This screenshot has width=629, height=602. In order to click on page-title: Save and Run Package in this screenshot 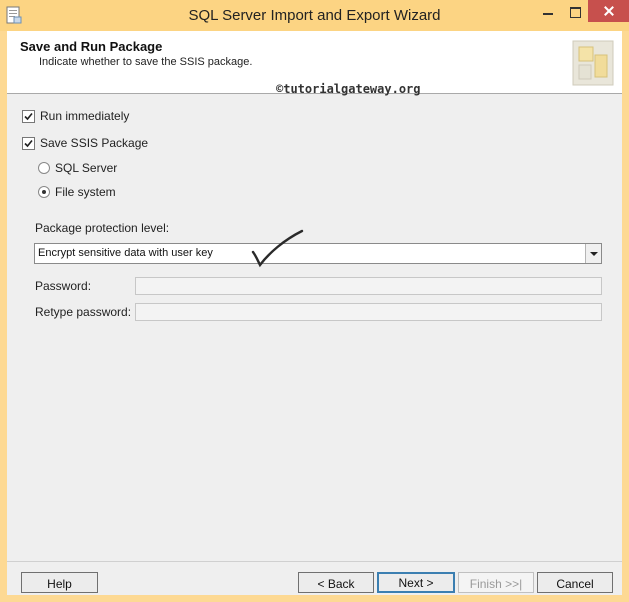, I will do `click(91, 46)`.